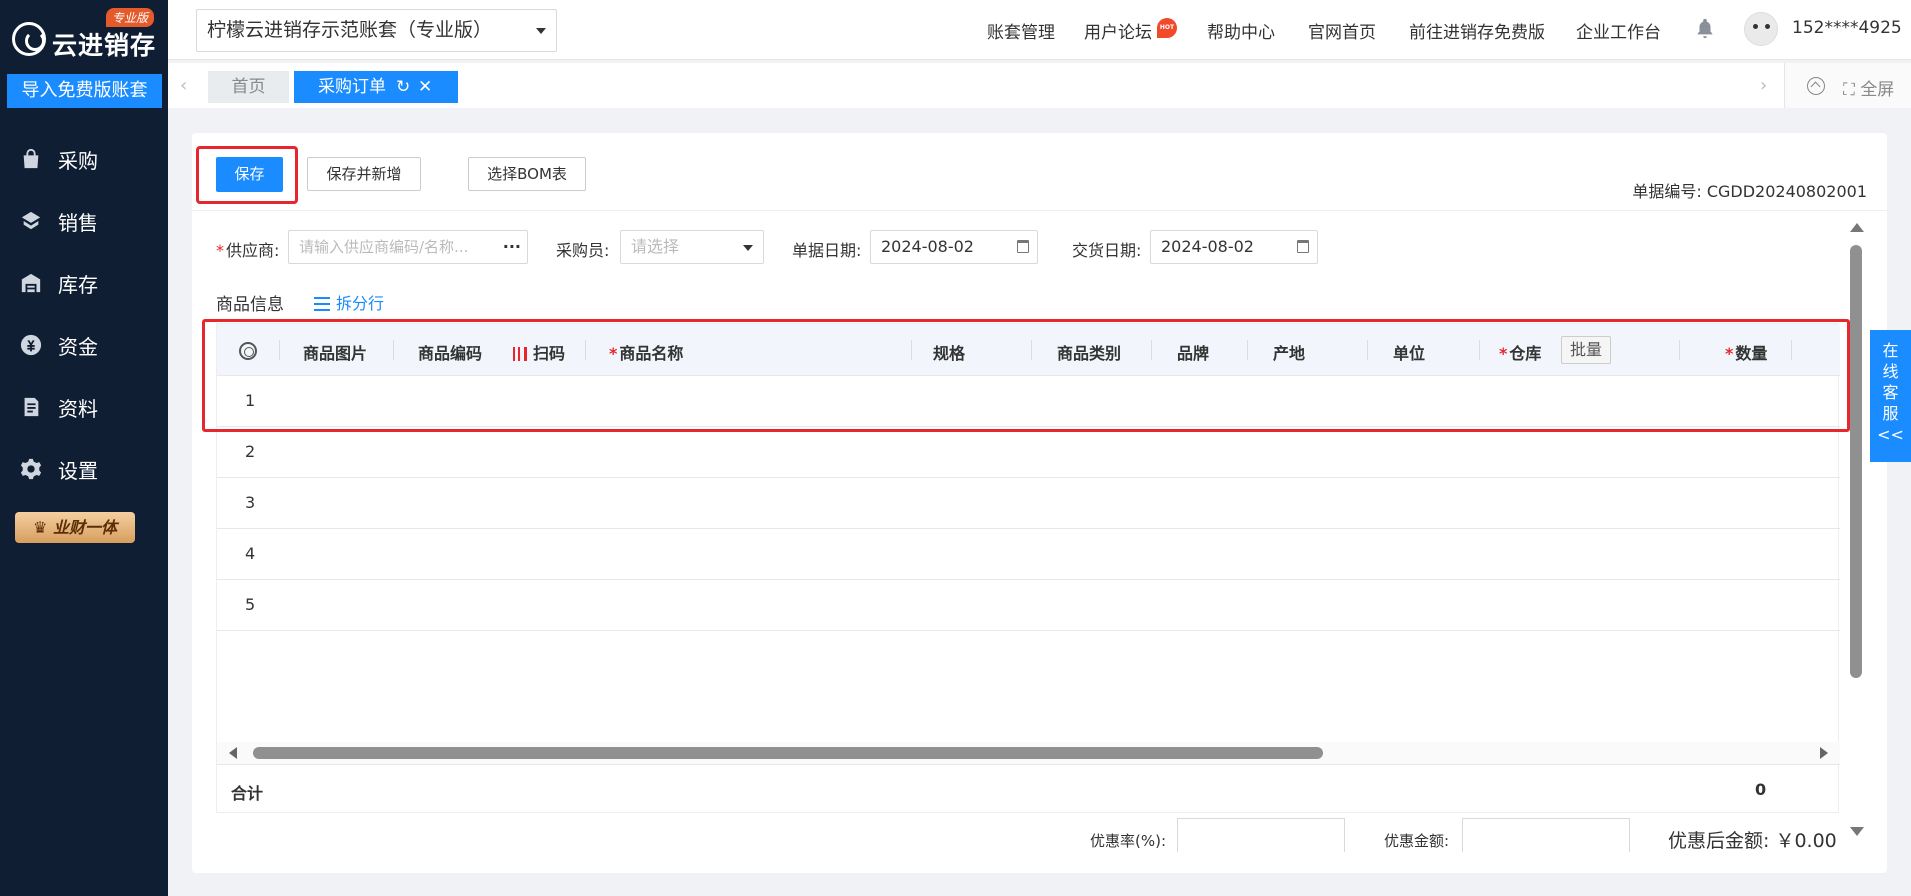 The height and width of the screenshot is (896, 1911). I want to click on select-bom-button: 选择BOM表, so click(527, 174).